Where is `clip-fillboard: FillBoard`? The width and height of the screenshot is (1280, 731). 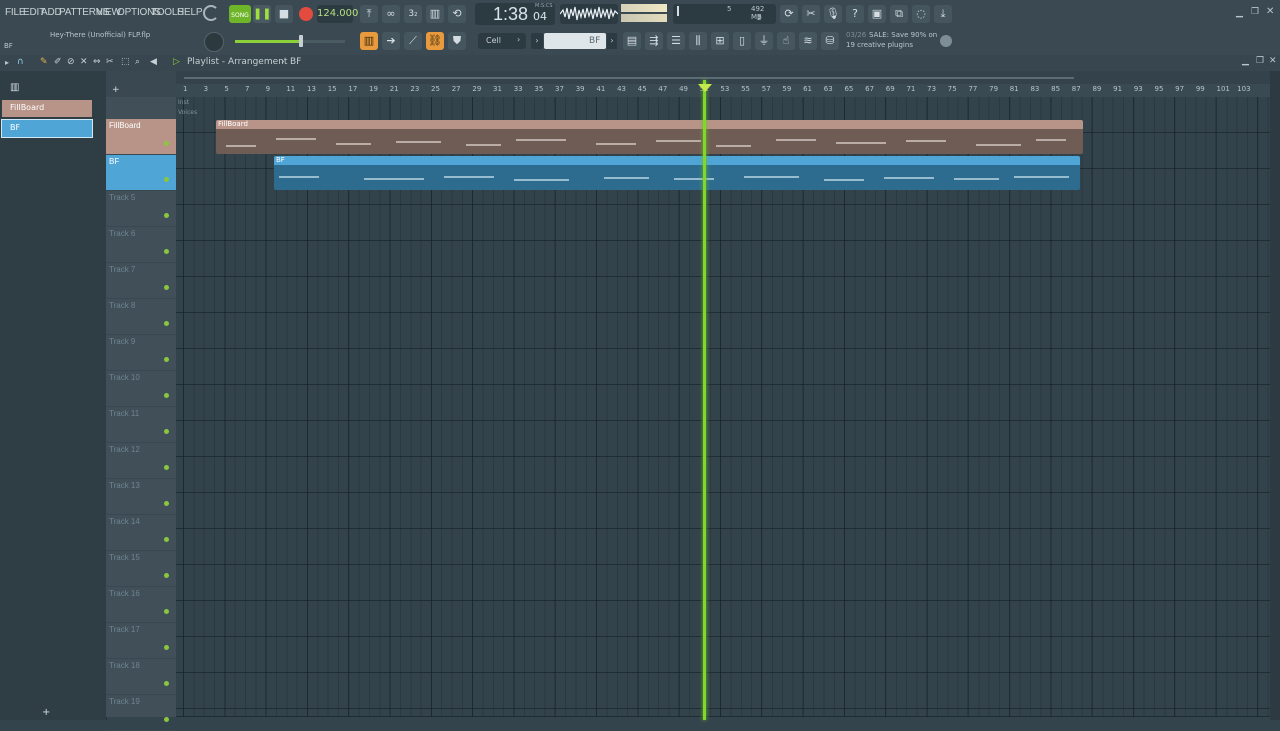
clip-fillboard: FillBoard is located at coordinates (649, 137).